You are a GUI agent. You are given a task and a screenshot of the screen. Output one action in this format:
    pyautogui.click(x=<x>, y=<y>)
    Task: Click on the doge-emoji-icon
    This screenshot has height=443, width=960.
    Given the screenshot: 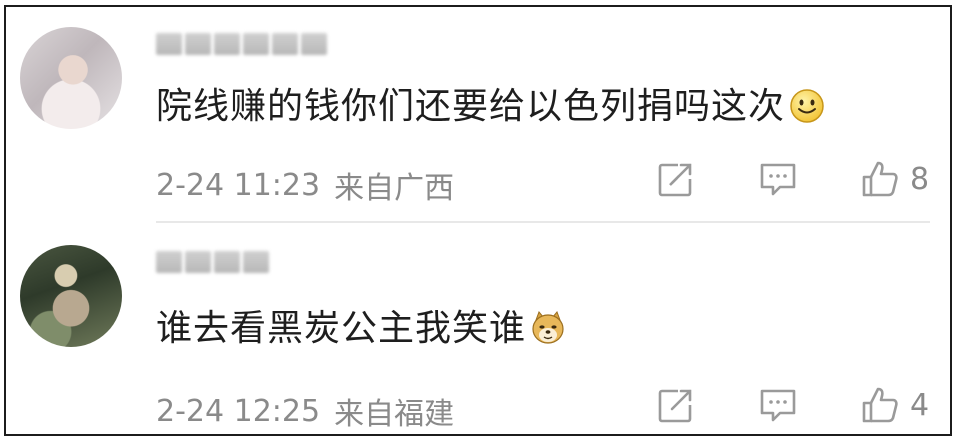 What is the action you would take?
    pyautogui.click(x=548, y=327)
    